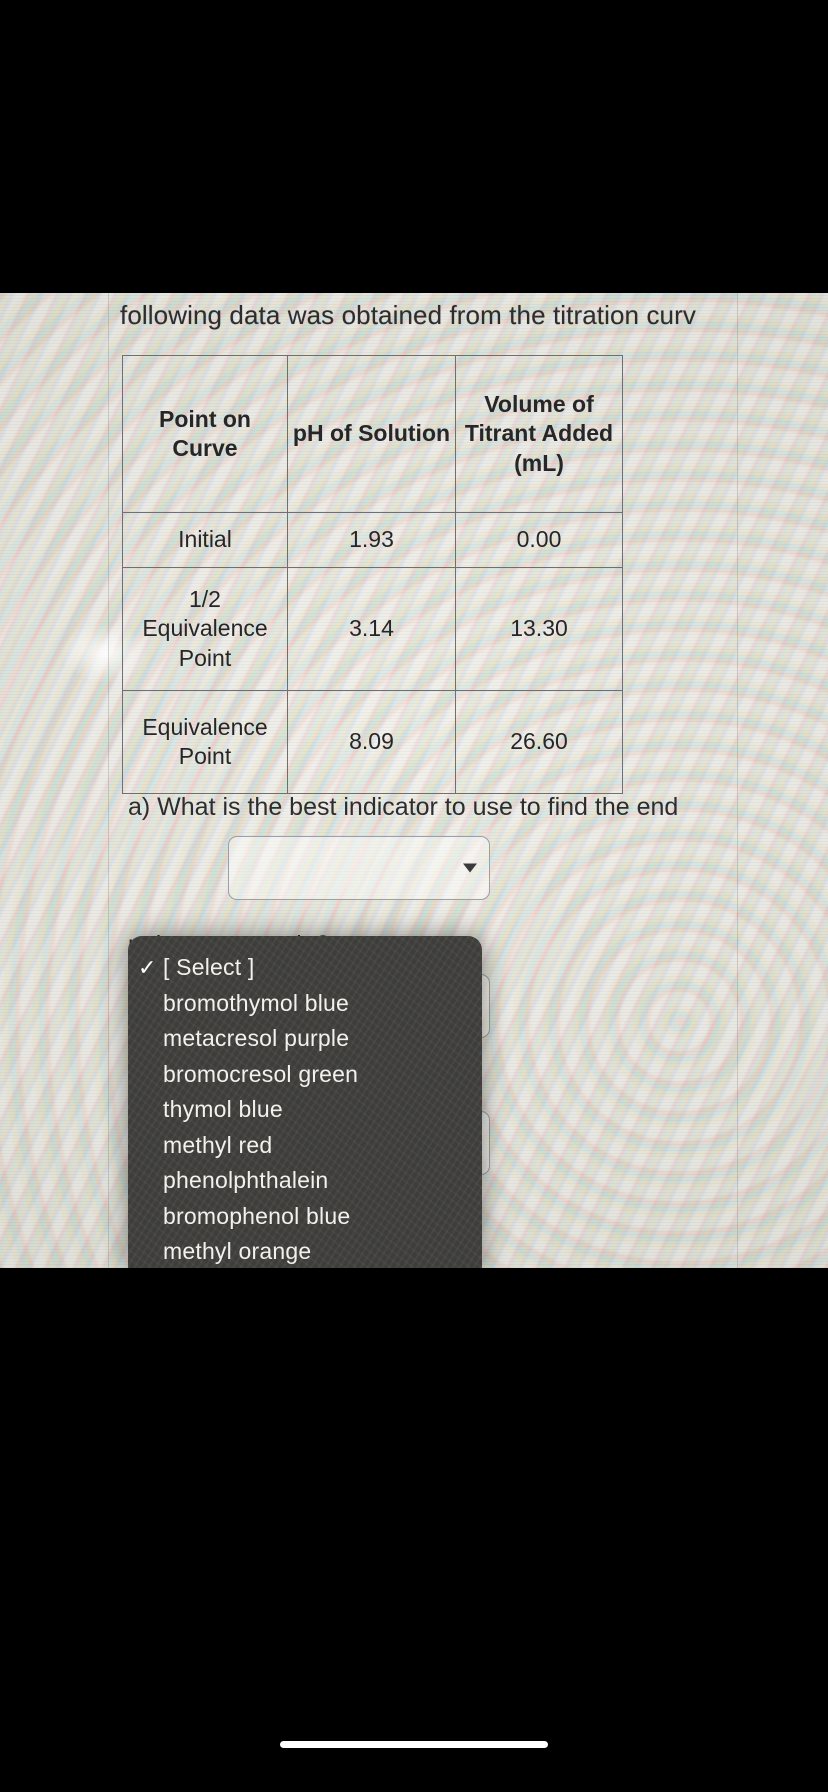  I want to click on dropdown-option-bromothymol-blue: bromothymol blue, so click(305, 1004).